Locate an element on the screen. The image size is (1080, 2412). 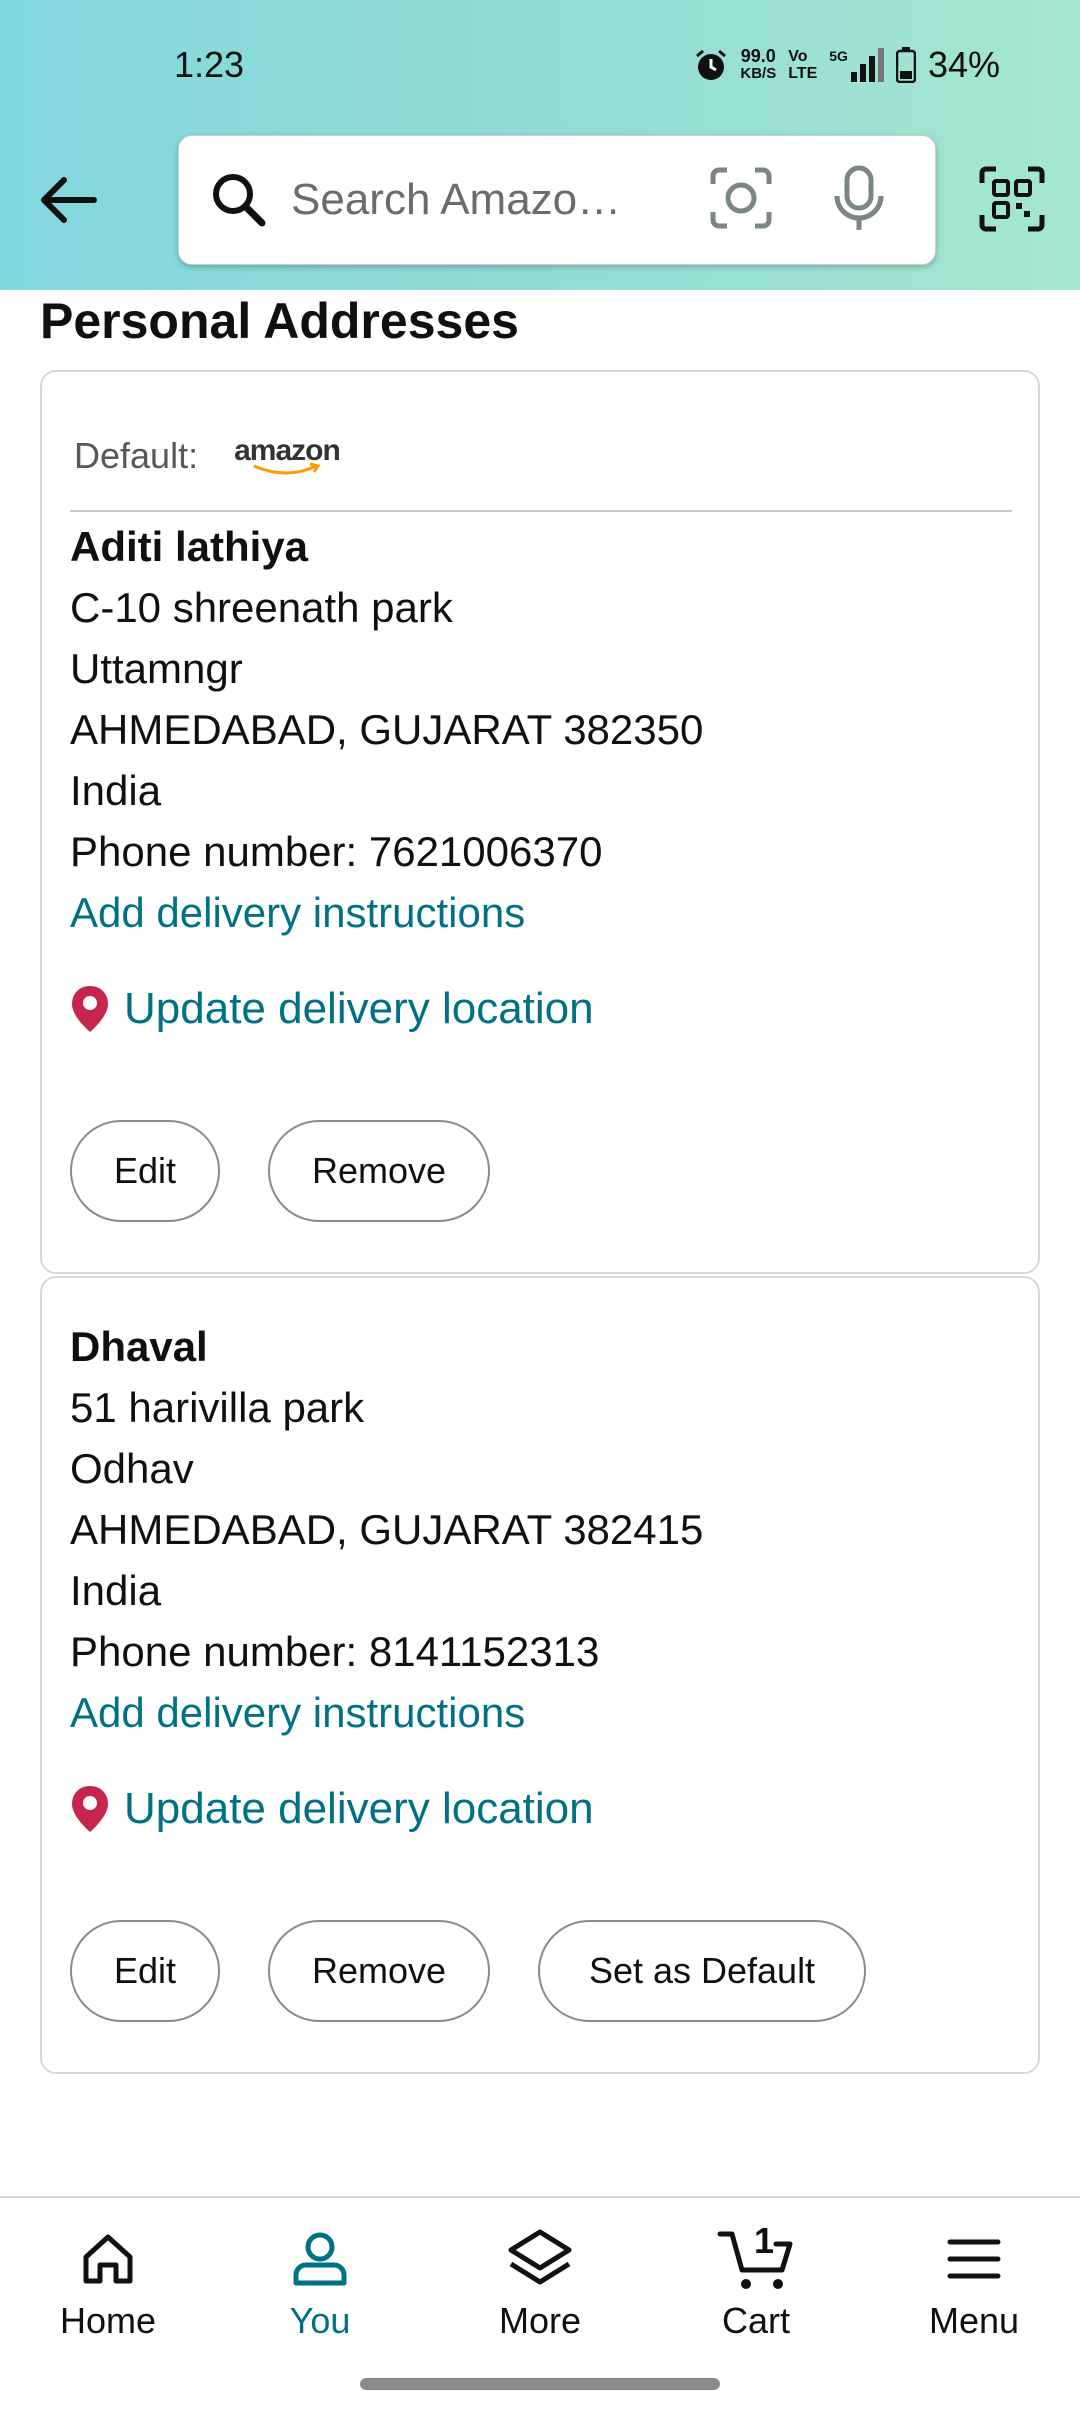
status-bar: 1:23 99.0 KB/S Vo LTE 5G 34% is located at coordinates (540, 67).